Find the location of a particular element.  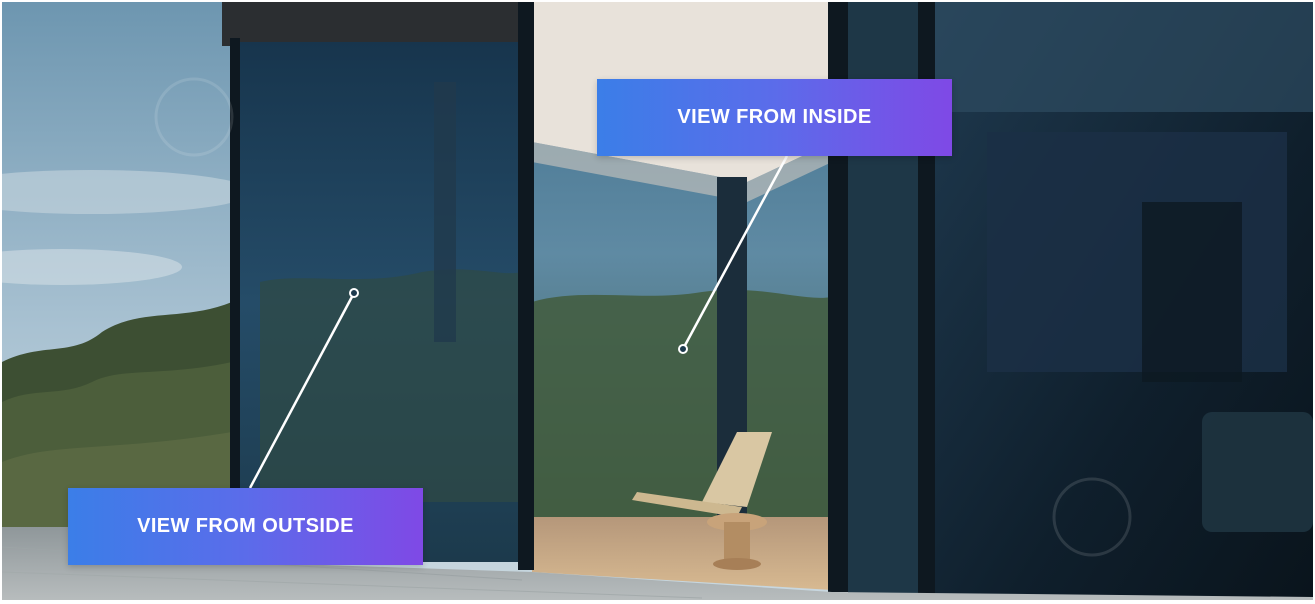

view-from-inside-label: VIEW FROM INSIDE is located at coordinates (774, 117).